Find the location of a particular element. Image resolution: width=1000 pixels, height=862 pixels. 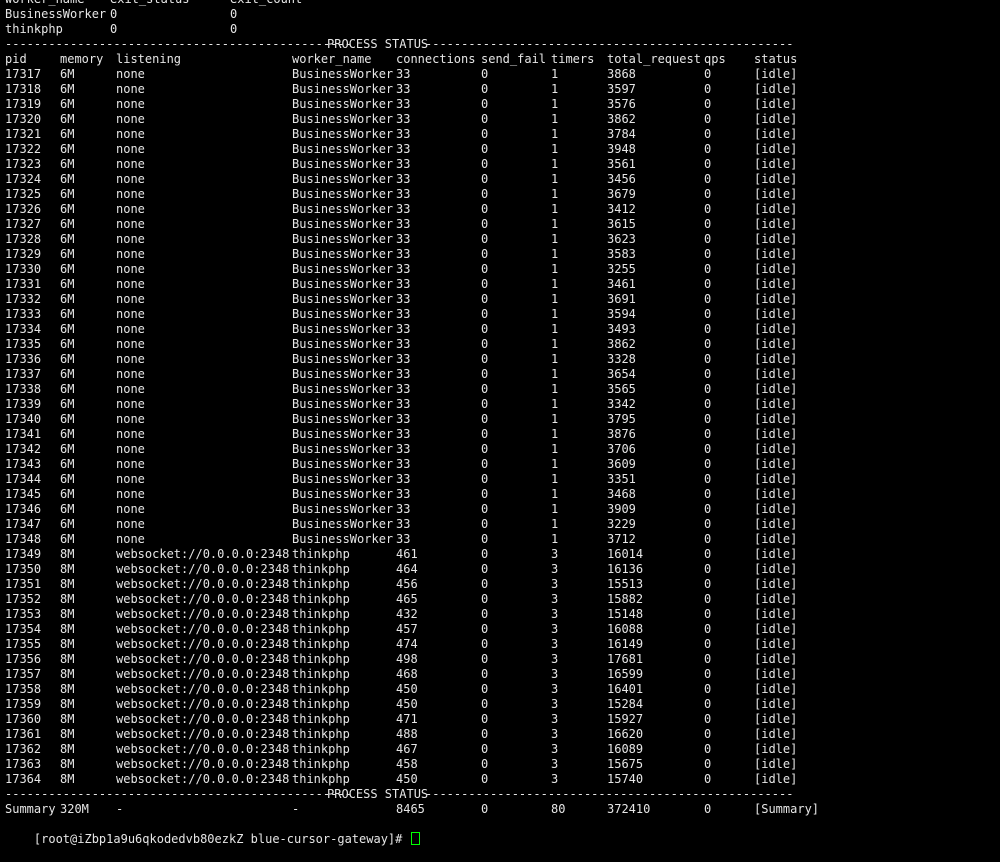

cell-pid: 17332 is located at coordinates (23, 299).